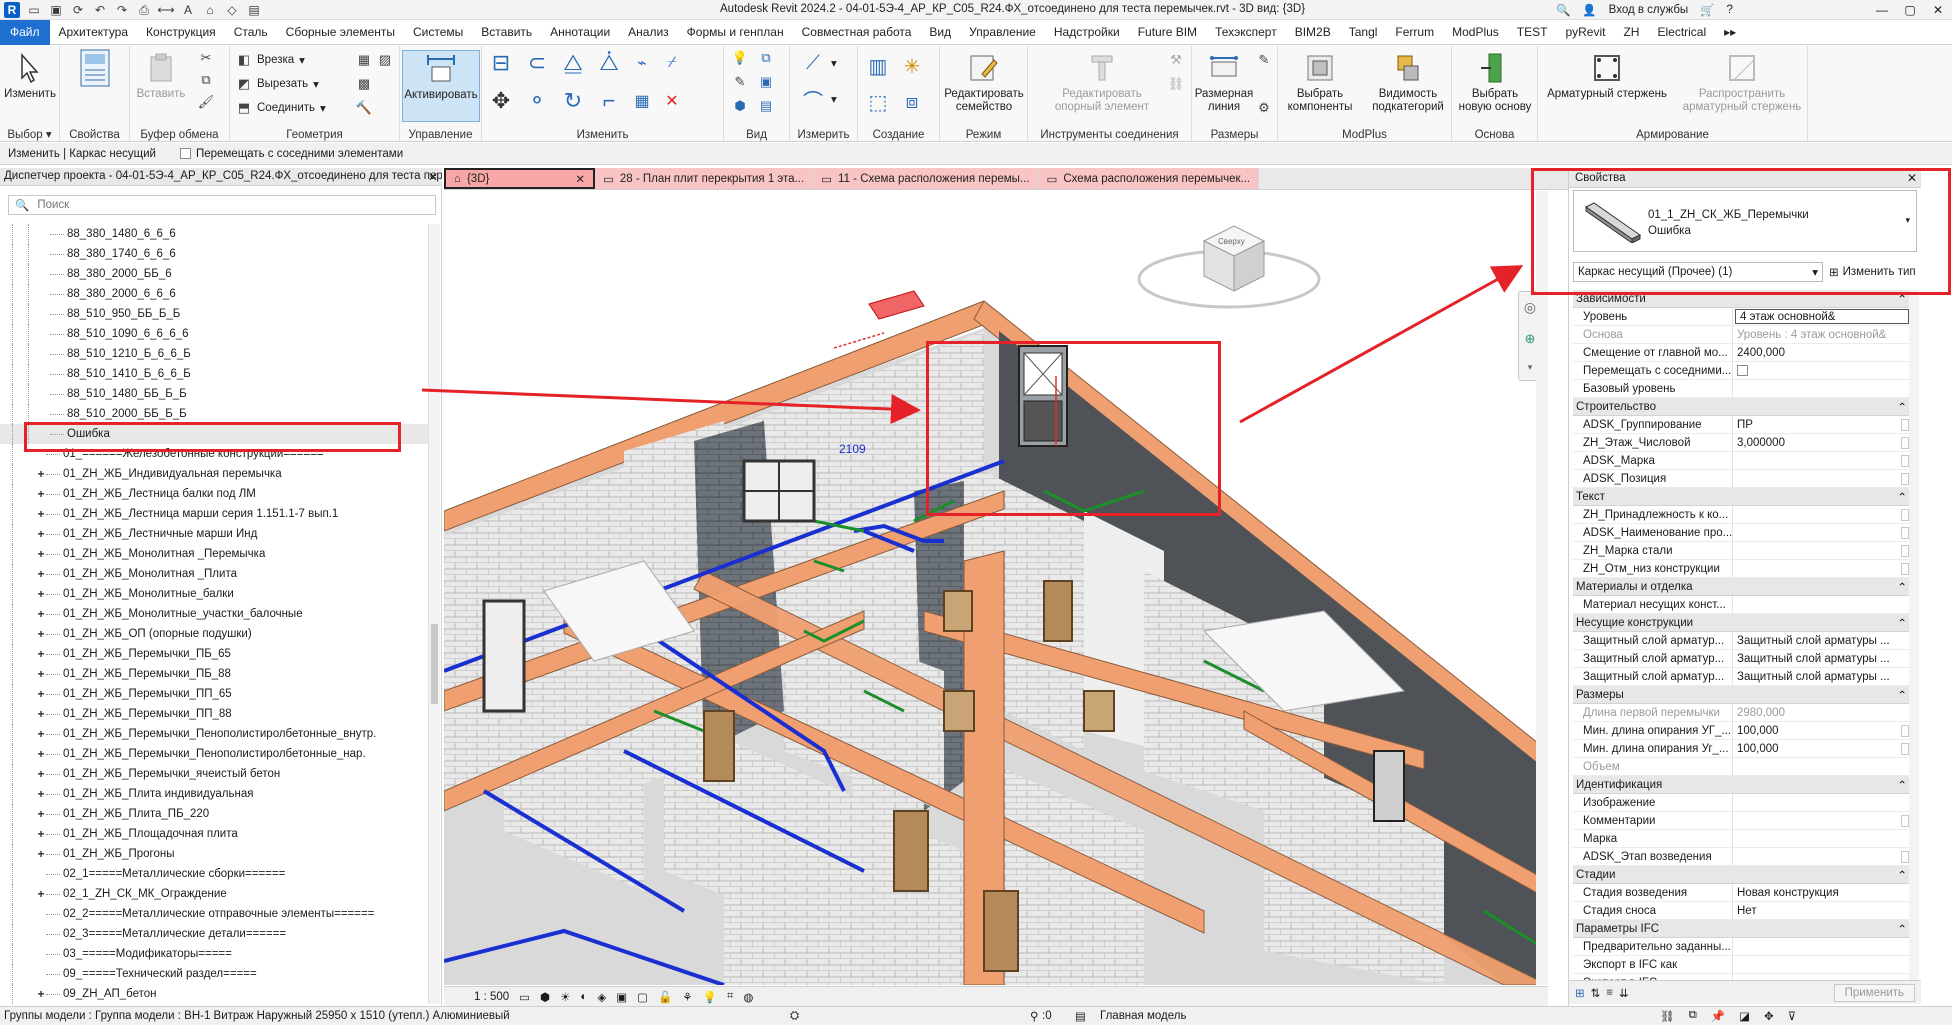 Image resolution: width=1952 pixels, height=1025 pixels. I want to click on create-group-icon: ▥, so click(878, 66).